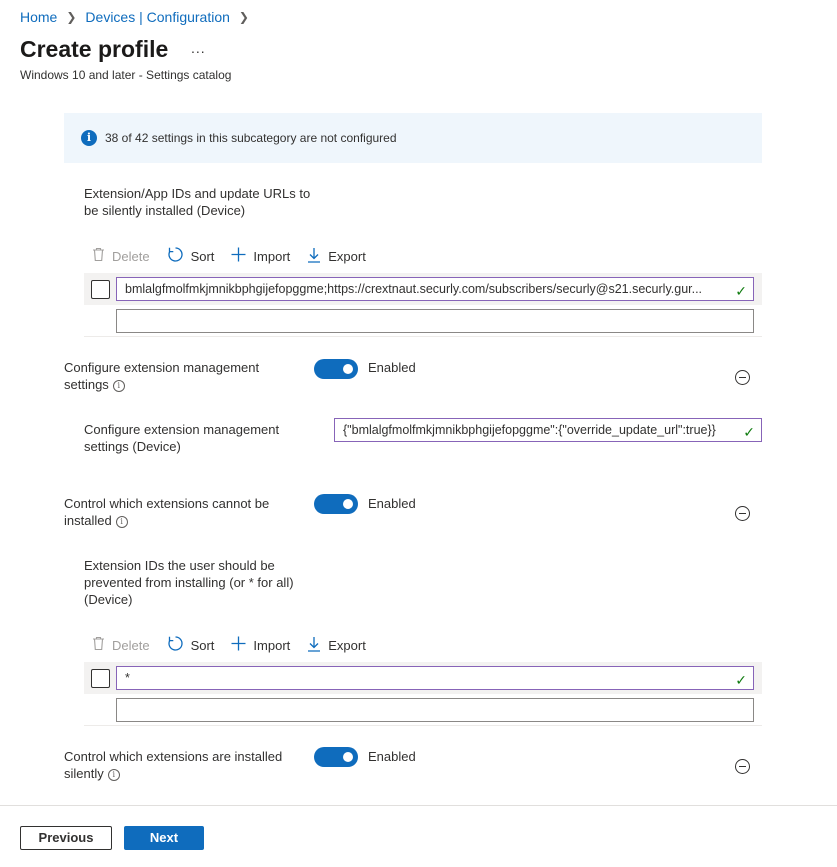 The image size is (837, 867). Describe the element at coordinates (435, 321) in the screenshot. I see `new-extension-id-input` at that location.